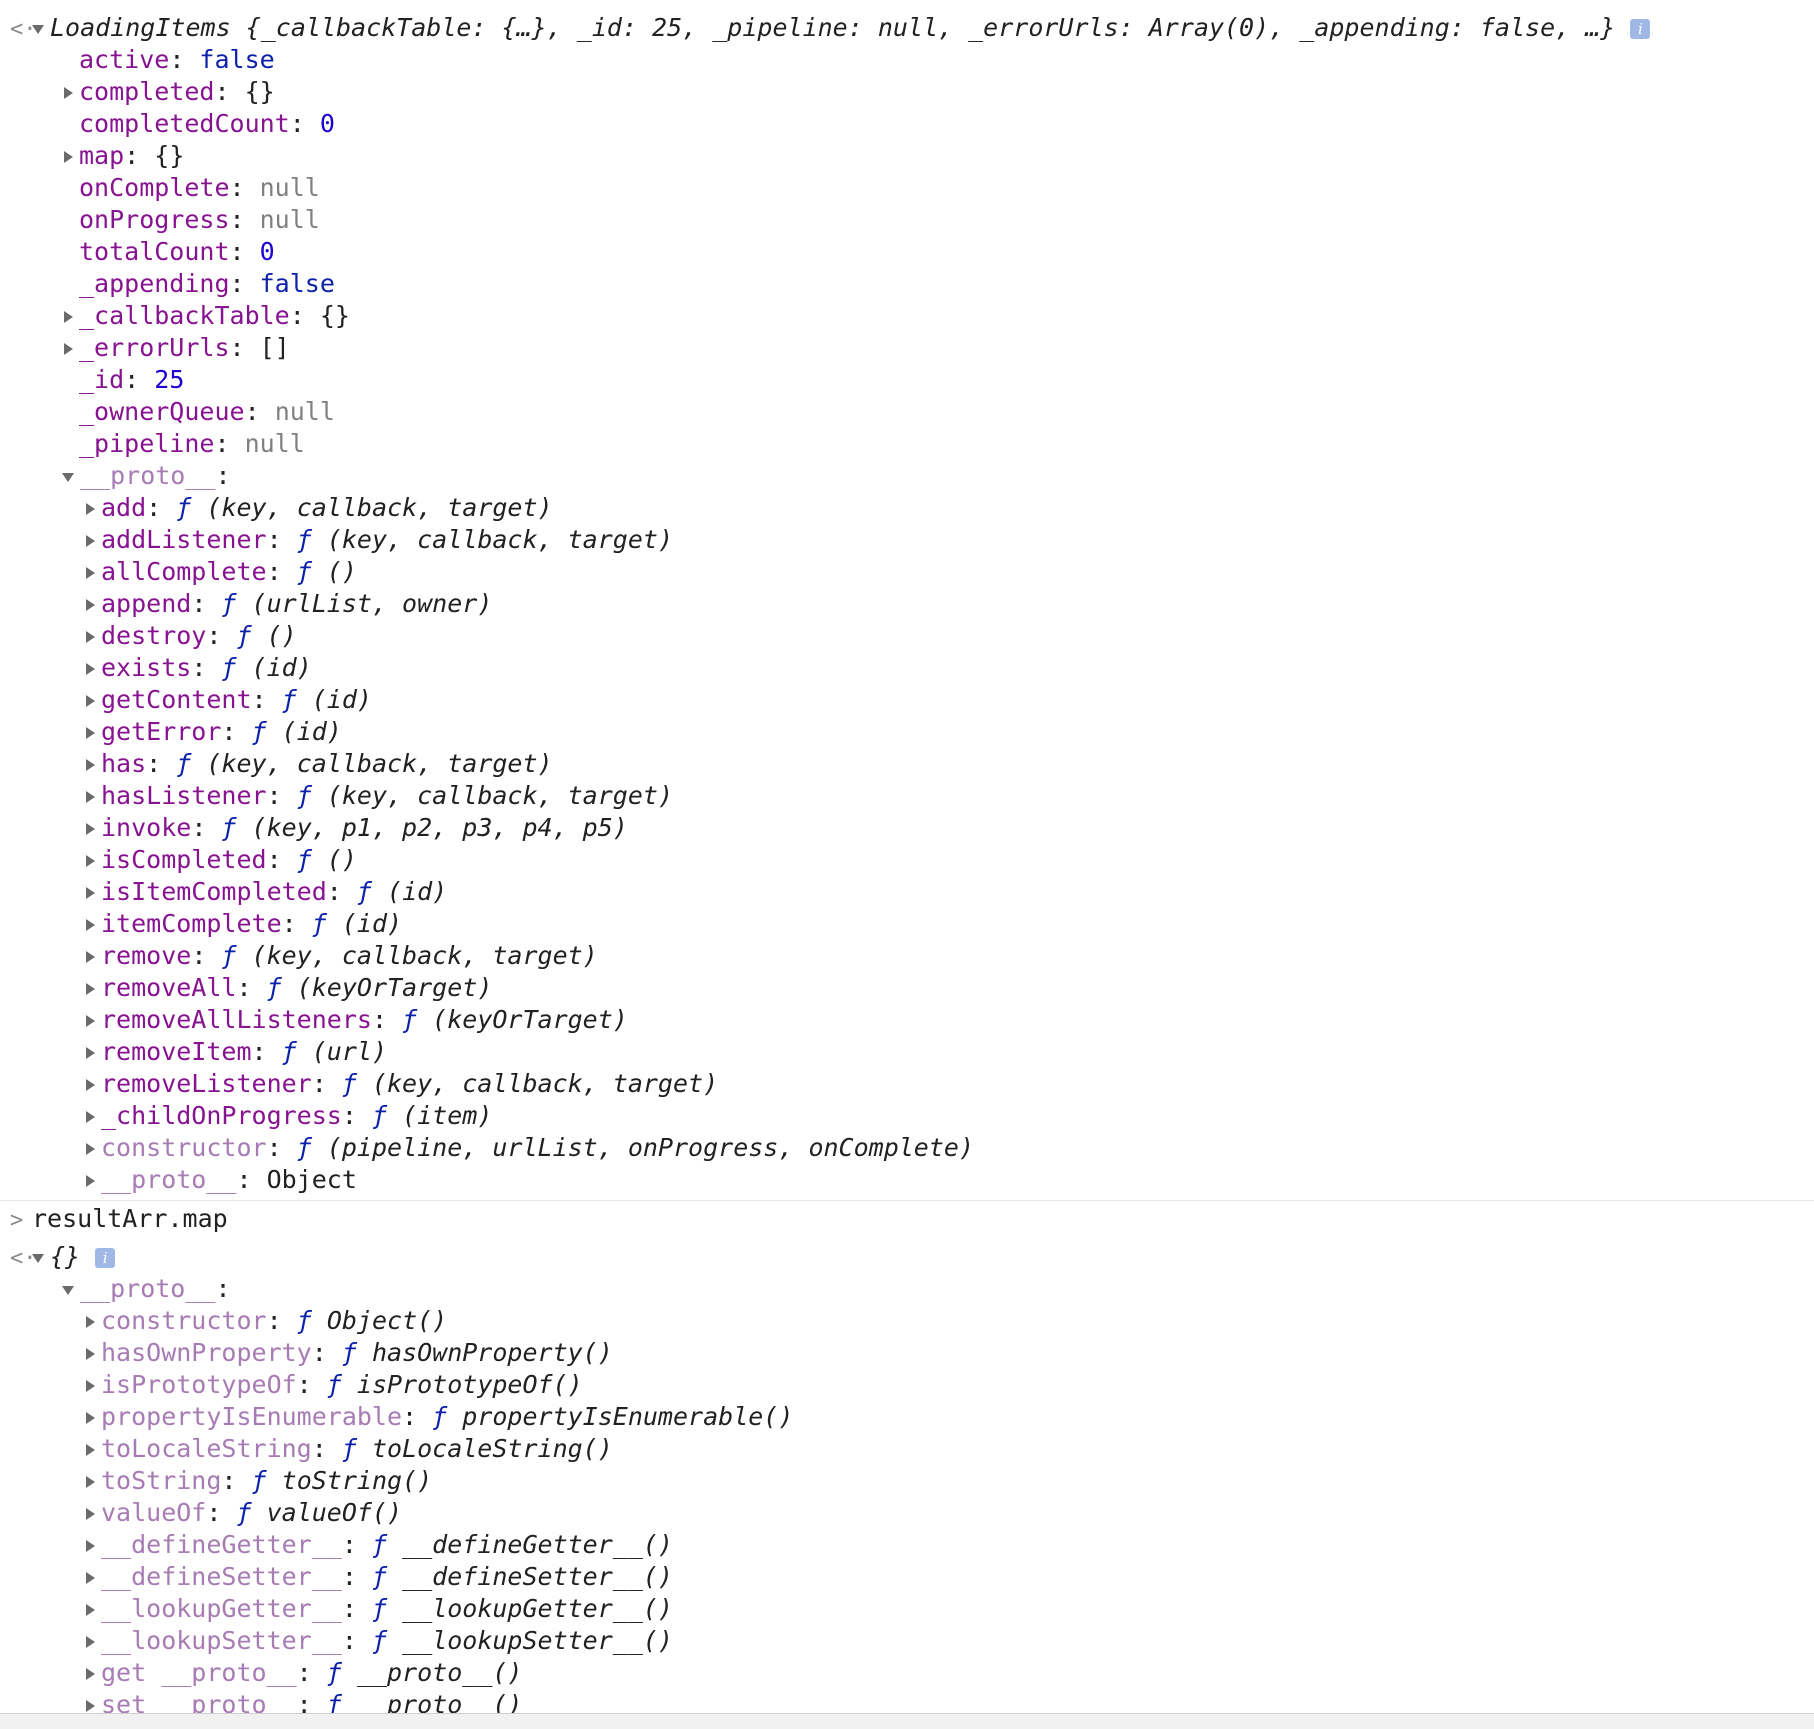  Describe the element at coordinates (907, 1545) in the screenshot. I see `proto-method-row: __defineGetter__: ƒ __defineGetter__()` at that location.